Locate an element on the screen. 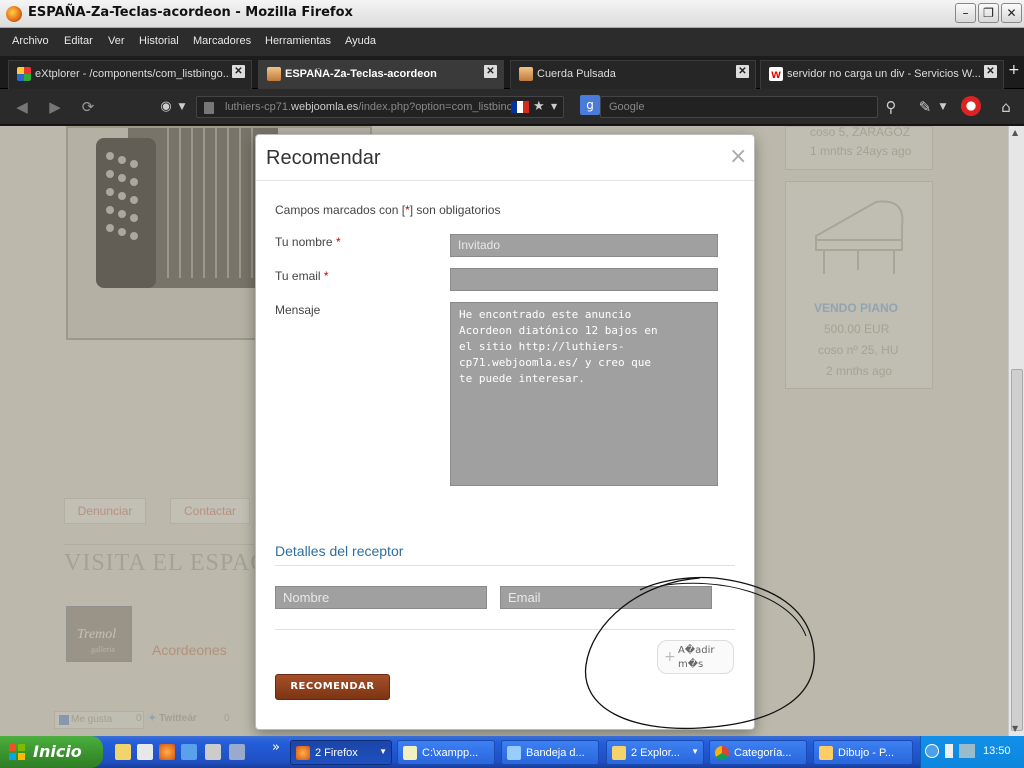 This screenshot has width=1024, height=768. chevron-left-icon is located at coordinates (932, 751).